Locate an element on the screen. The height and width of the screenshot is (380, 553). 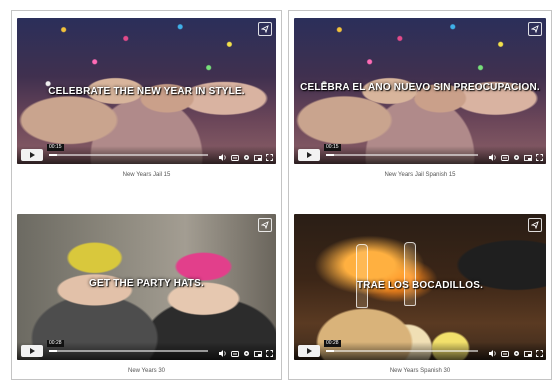
video-overlay-text: CELEBRATE THE NEW YEAR IN STYLE. is located at coordinates (146, 91).